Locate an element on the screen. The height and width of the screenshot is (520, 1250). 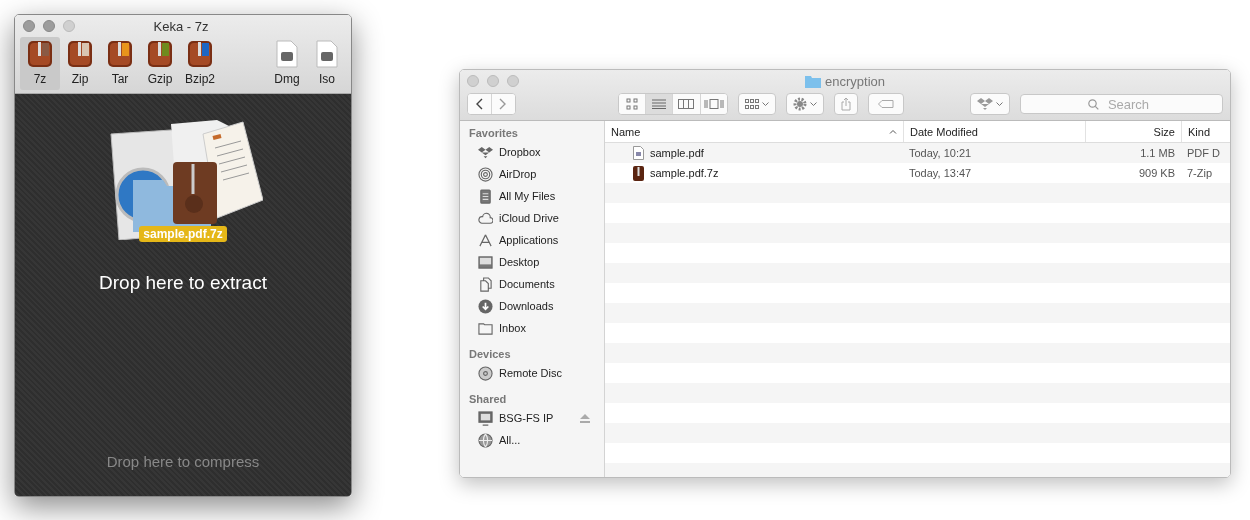
tag-icon is located at coordinates (885, 104).